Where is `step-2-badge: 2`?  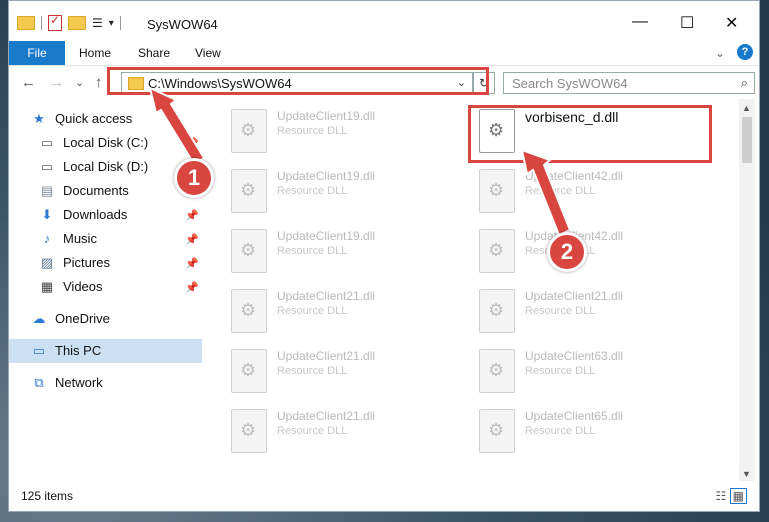
step-2-badge: 2 is located at coordinates (567, 252).